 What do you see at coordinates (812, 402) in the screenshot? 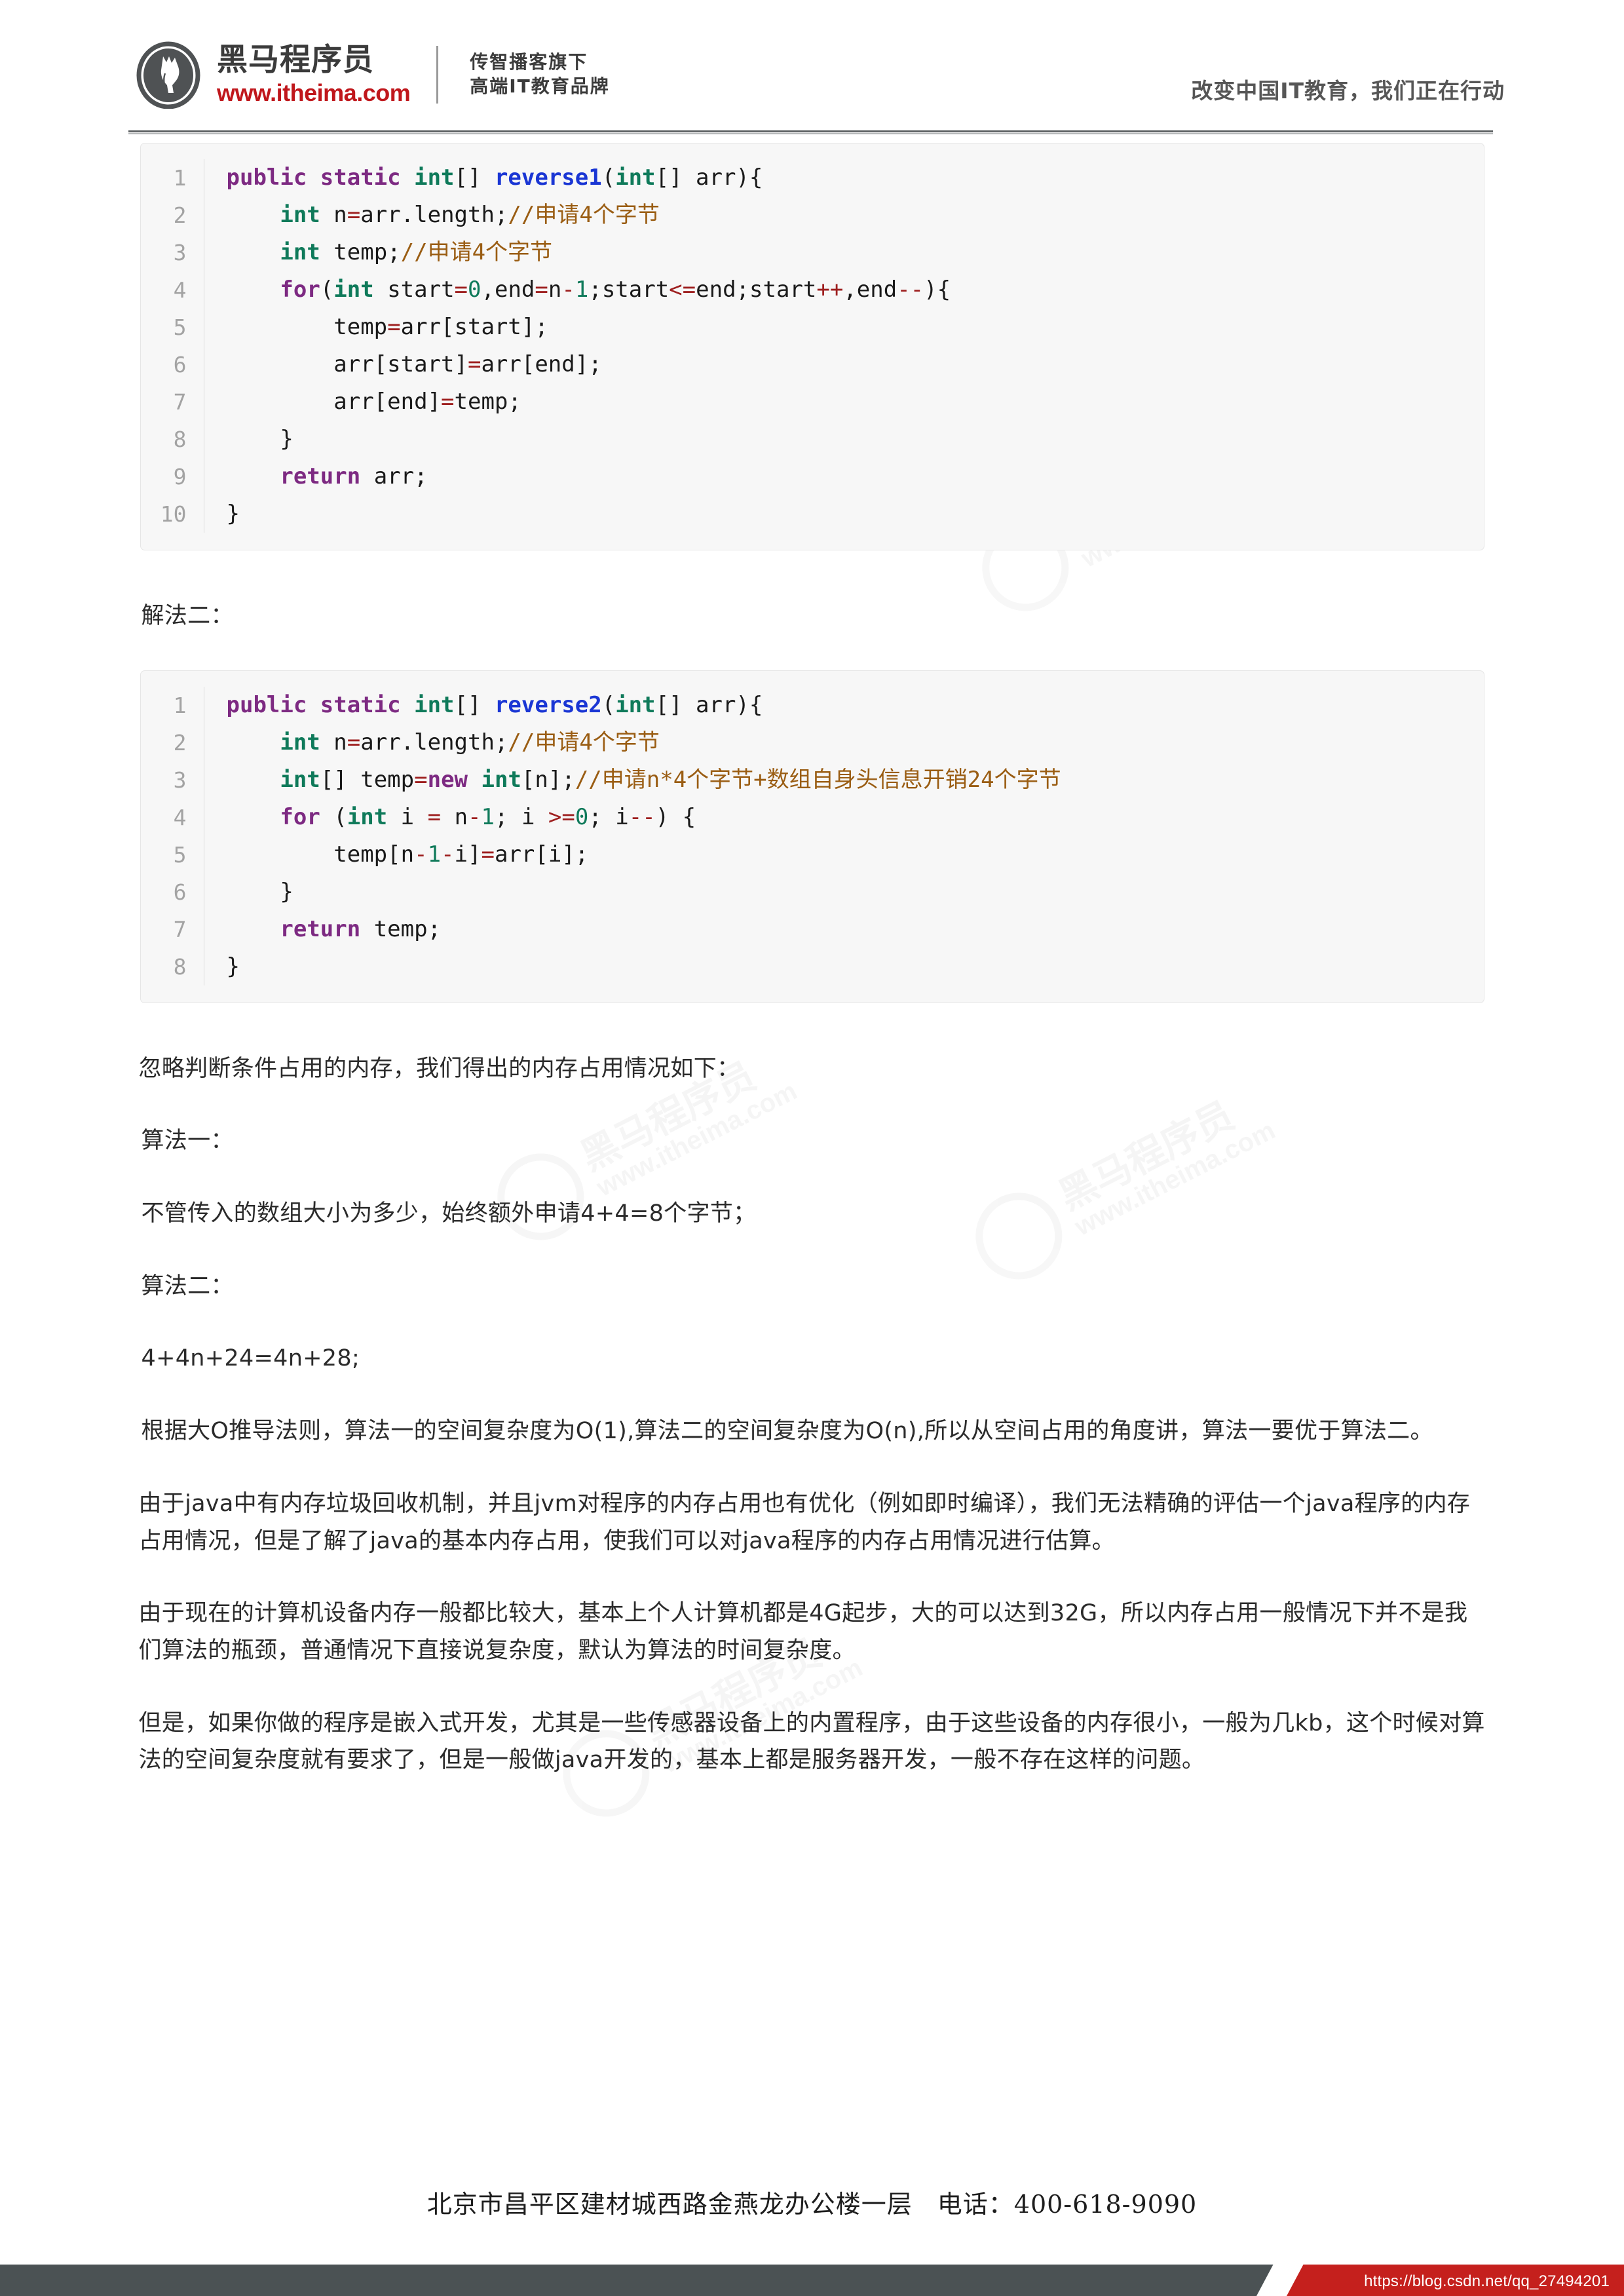
I see `code-line: 7 arr[end]=temp;` at bounding box center [812, 402].